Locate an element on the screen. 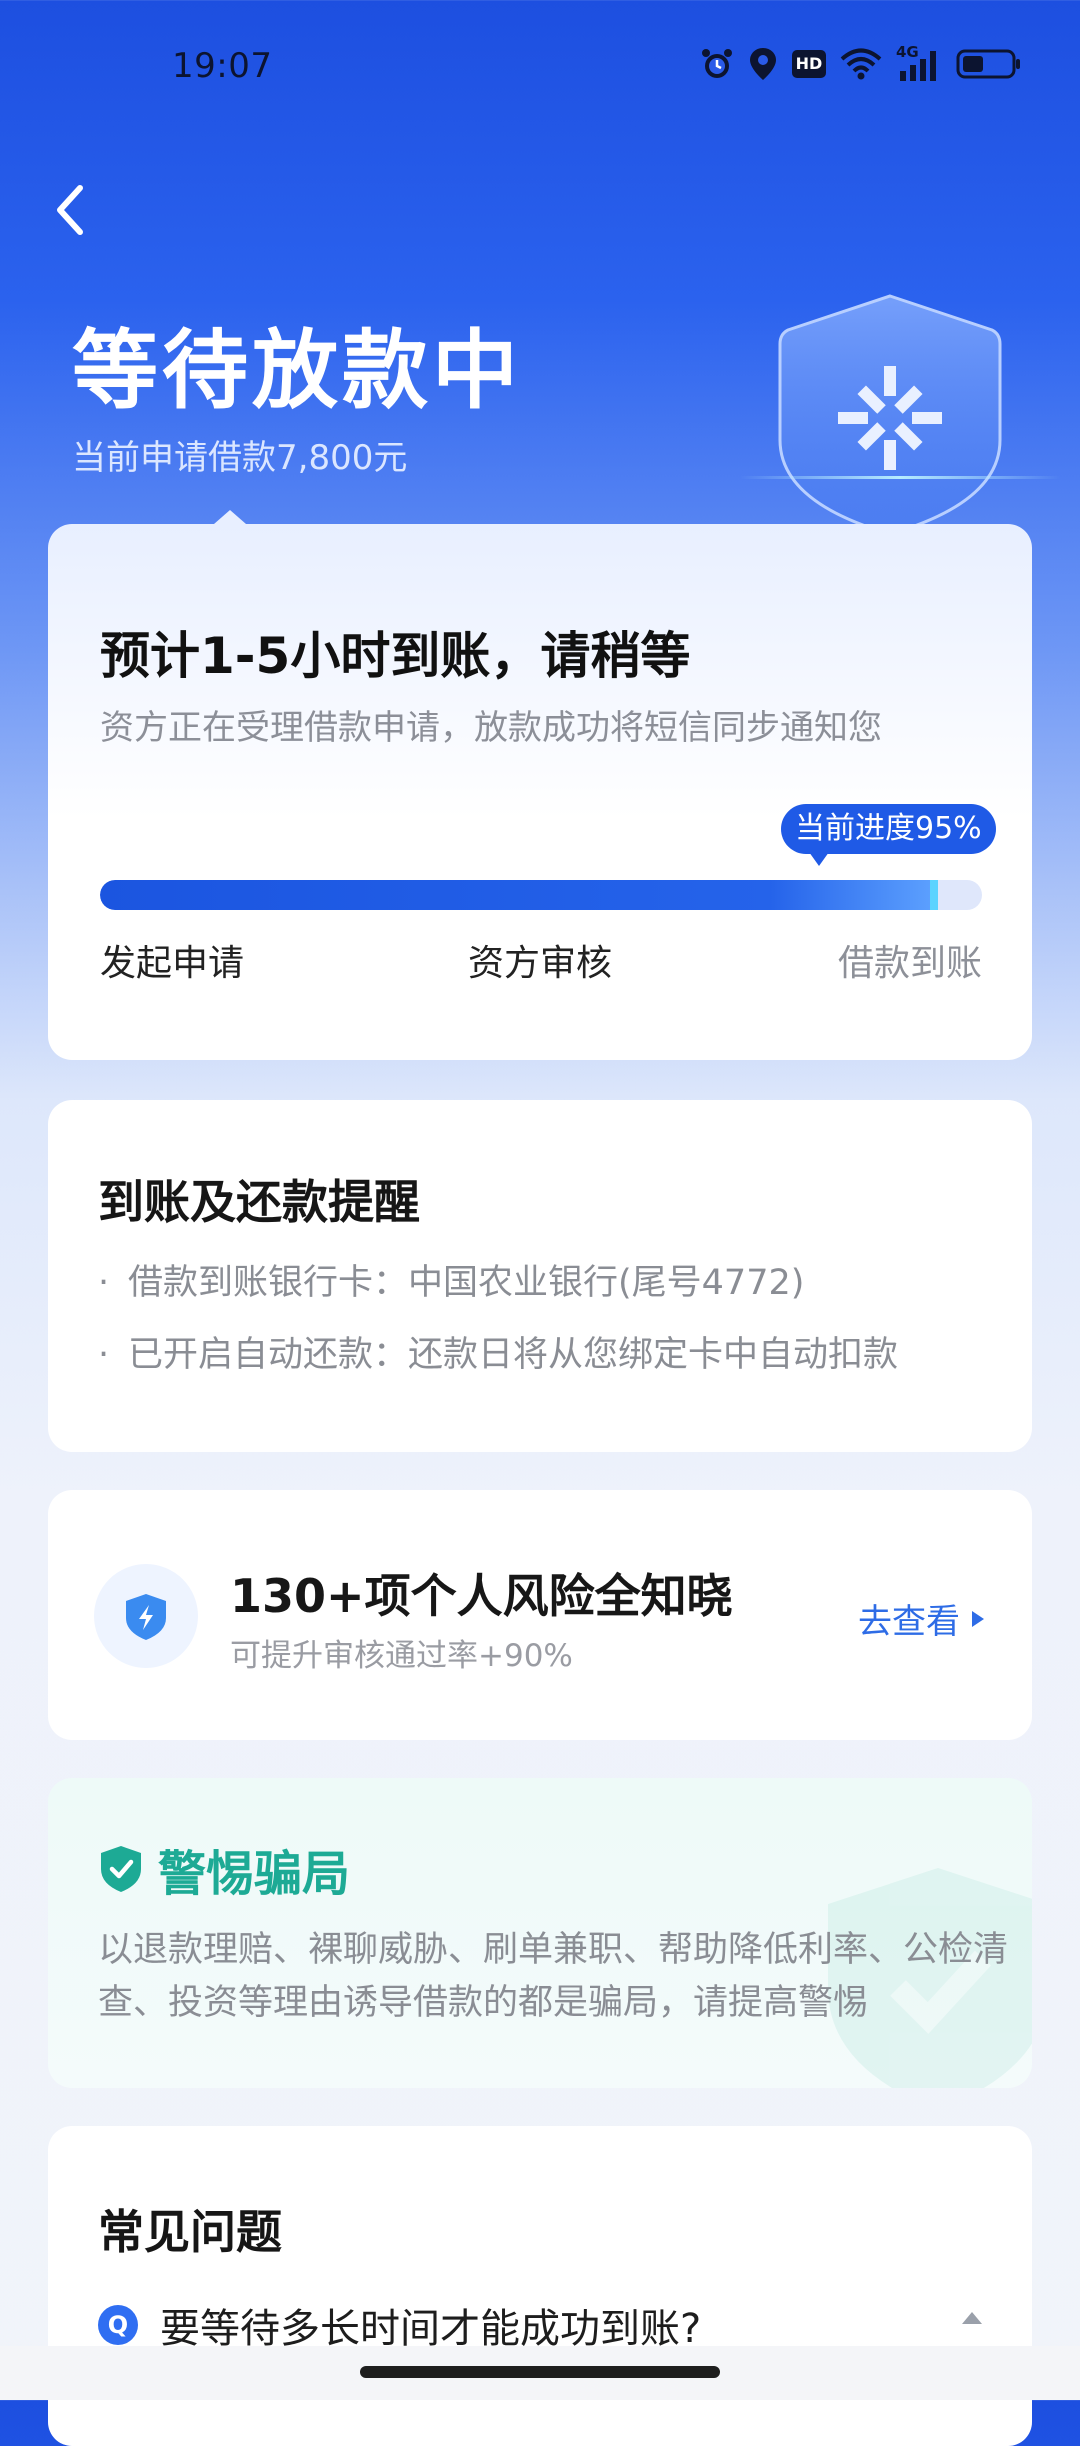  progress-track is located at coordinates (541, 895).